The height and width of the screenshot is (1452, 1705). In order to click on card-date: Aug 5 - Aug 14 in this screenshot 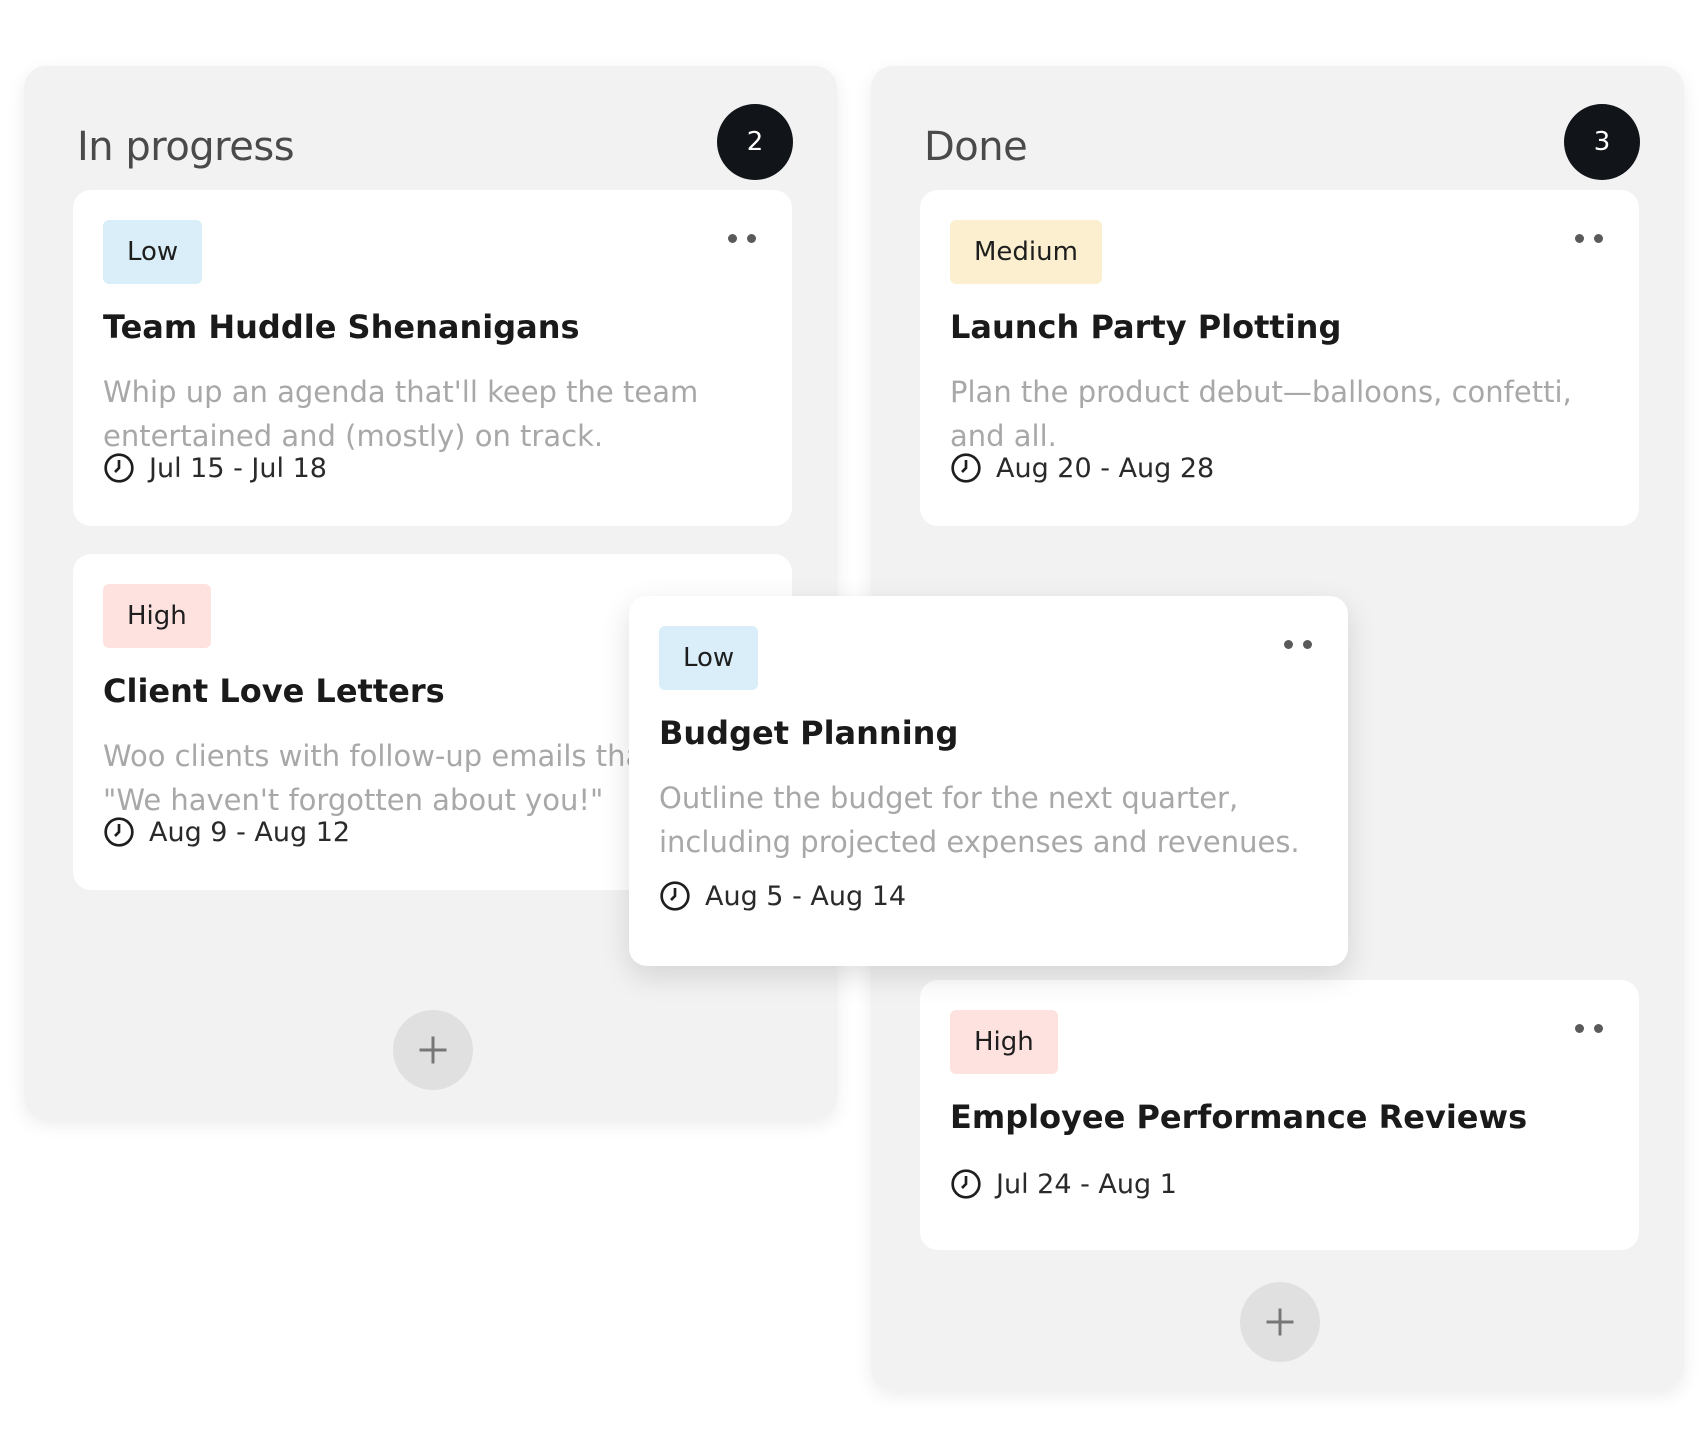, I will do `click(782, 896)`.